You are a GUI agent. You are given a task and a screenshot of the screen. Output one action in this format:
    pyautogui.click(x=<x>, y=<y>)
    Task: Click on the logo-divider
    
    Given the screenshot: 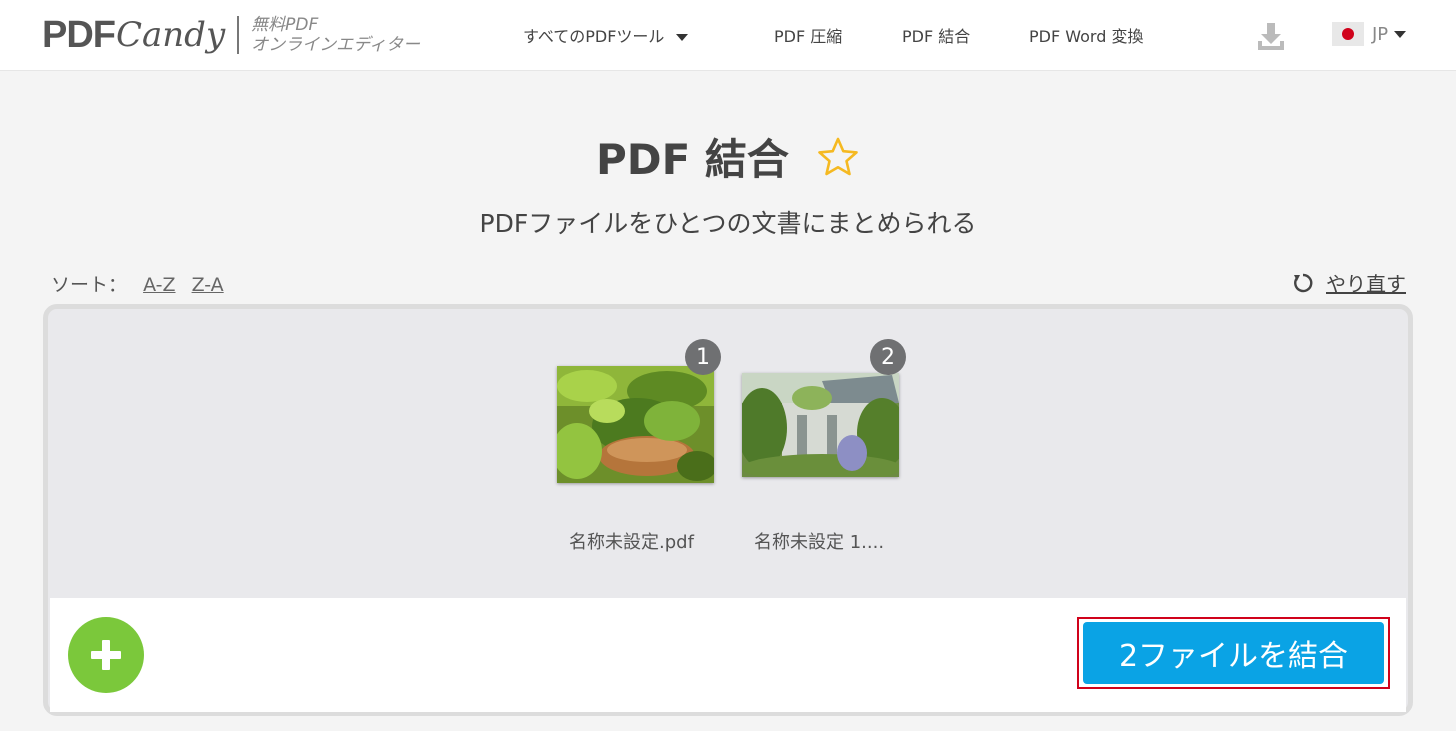 What is the action you would take?
    pyautogui.click(x=238, y=35)
    